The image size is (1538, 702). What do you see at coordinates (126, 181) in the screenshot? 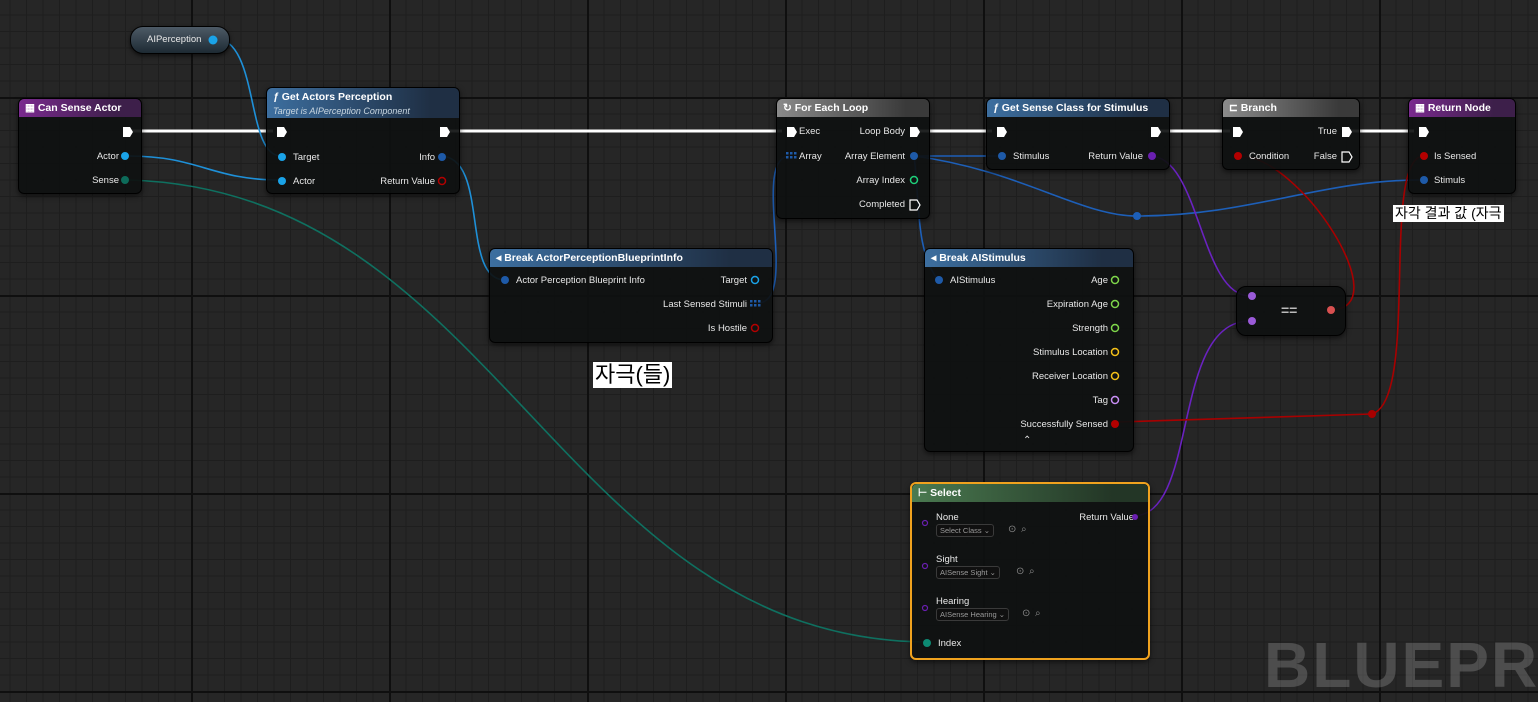
I see `sense-out-pin` at bounding box center [126, 181].